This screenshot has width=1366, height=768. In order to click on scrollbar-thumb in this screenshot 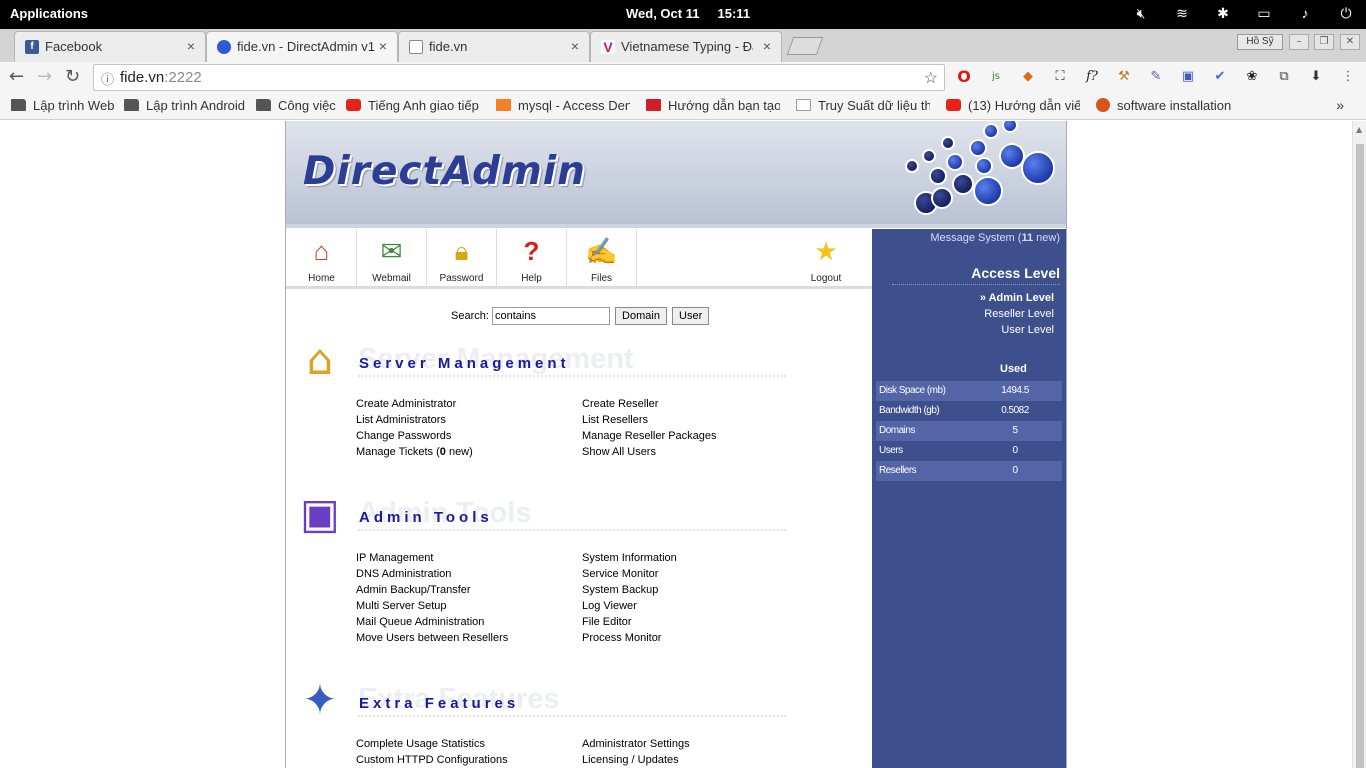, I will do `click(1360, 456)`.